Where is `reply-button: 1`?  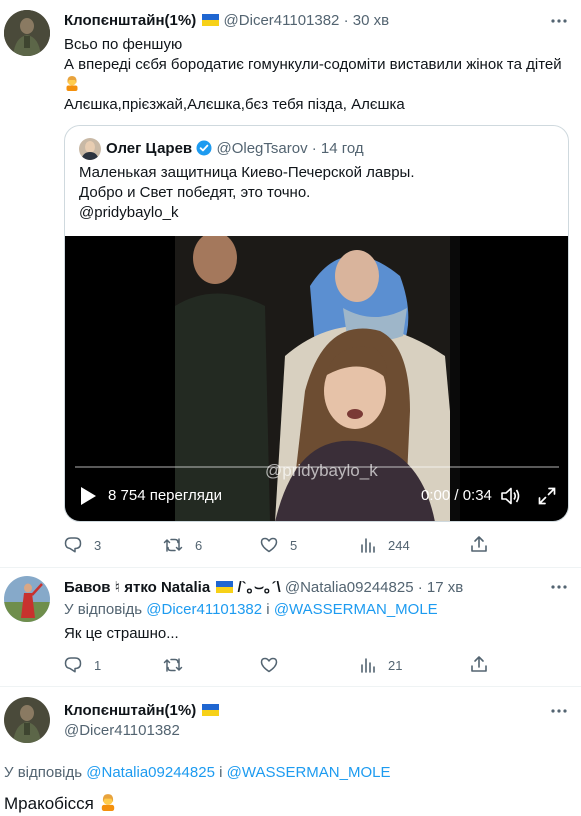
reply-button: 1 is located at coordinates (82, 665).